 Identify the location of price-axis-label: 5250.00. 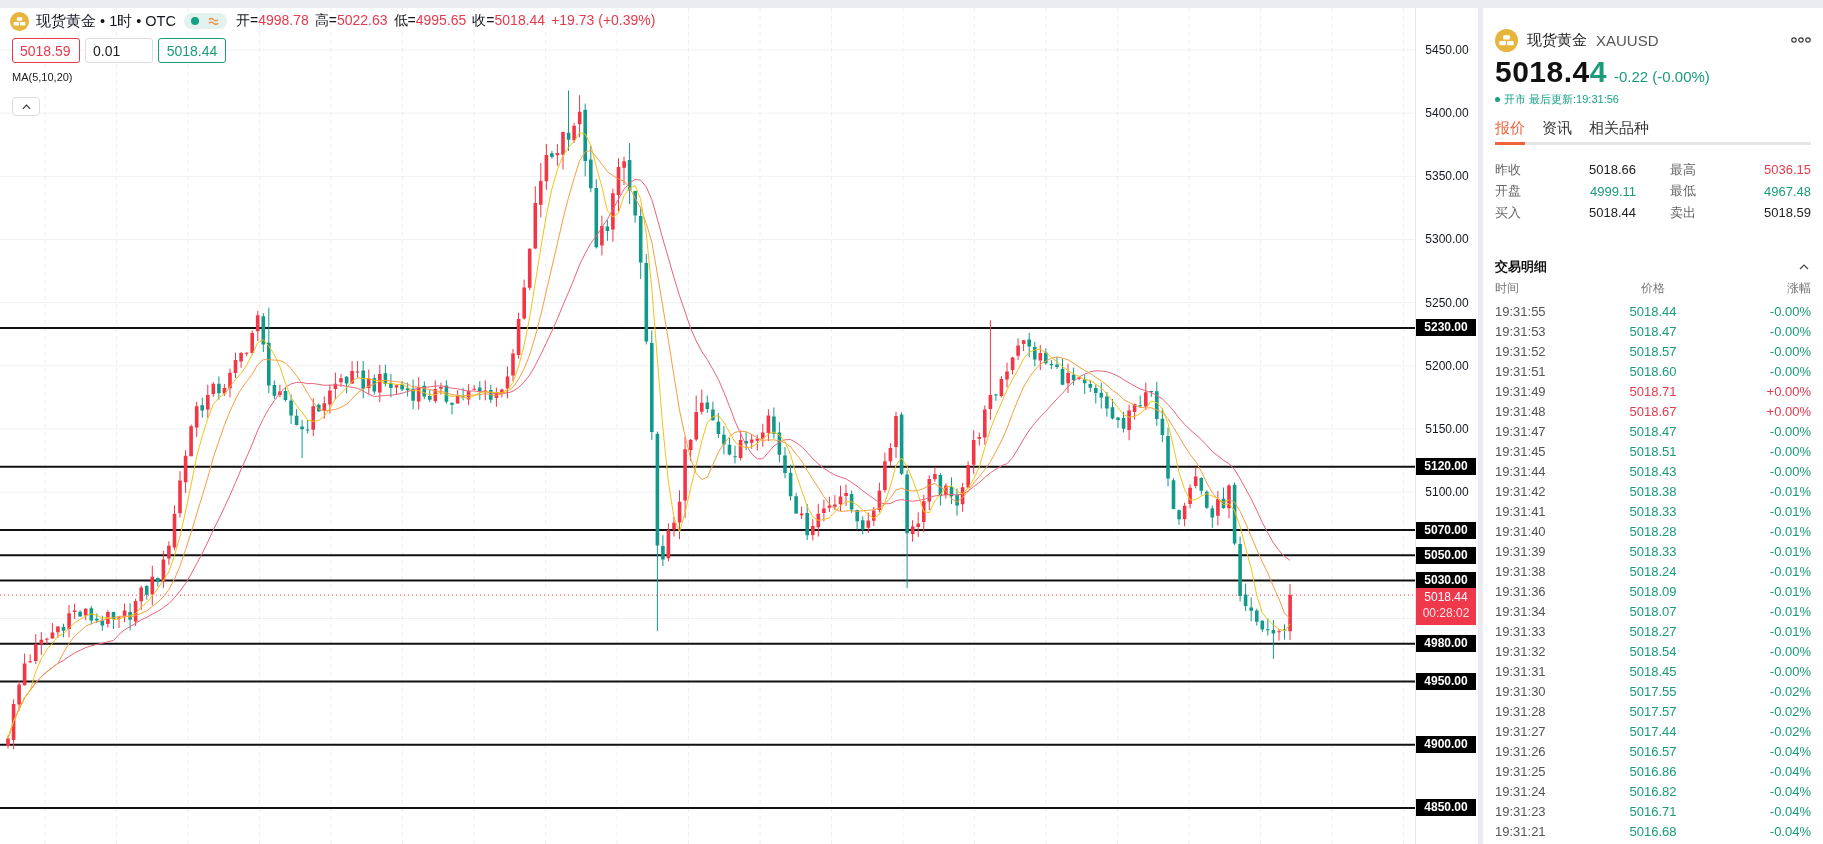
(1447, 302).